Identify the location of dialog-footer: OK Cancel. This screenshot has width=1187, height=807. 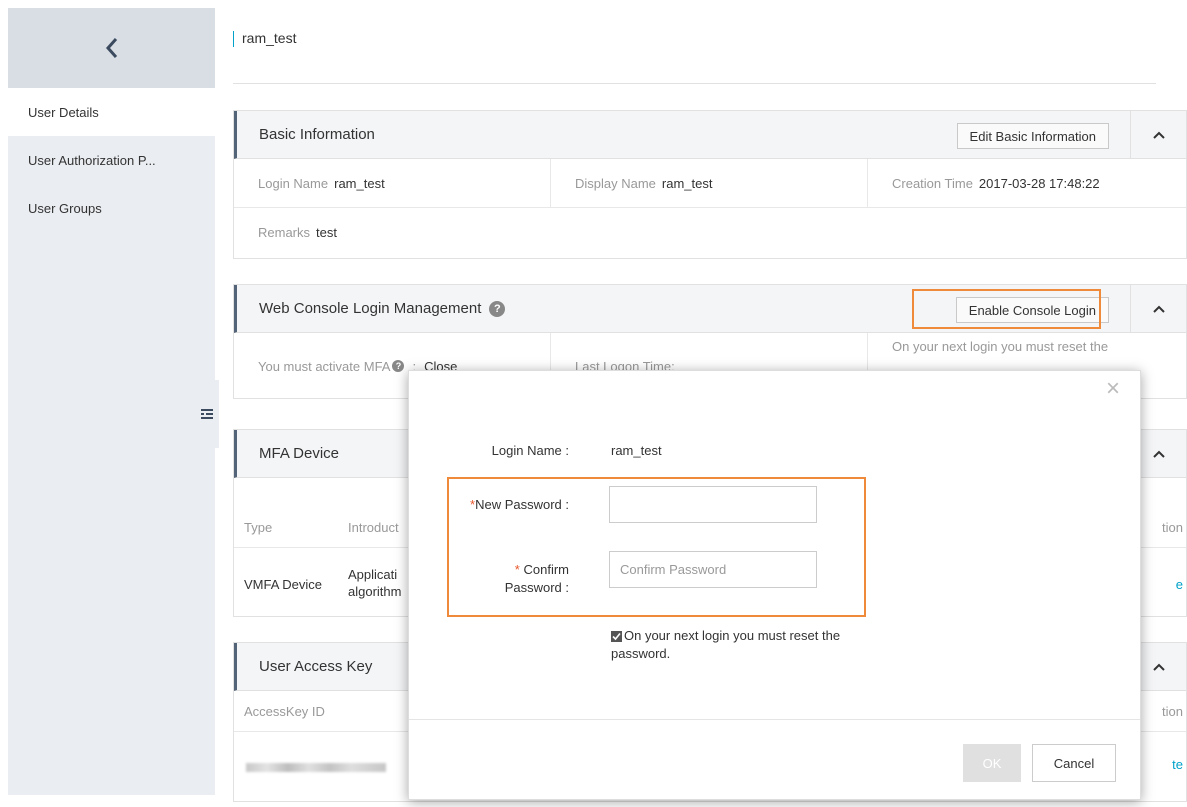
(774, 759).